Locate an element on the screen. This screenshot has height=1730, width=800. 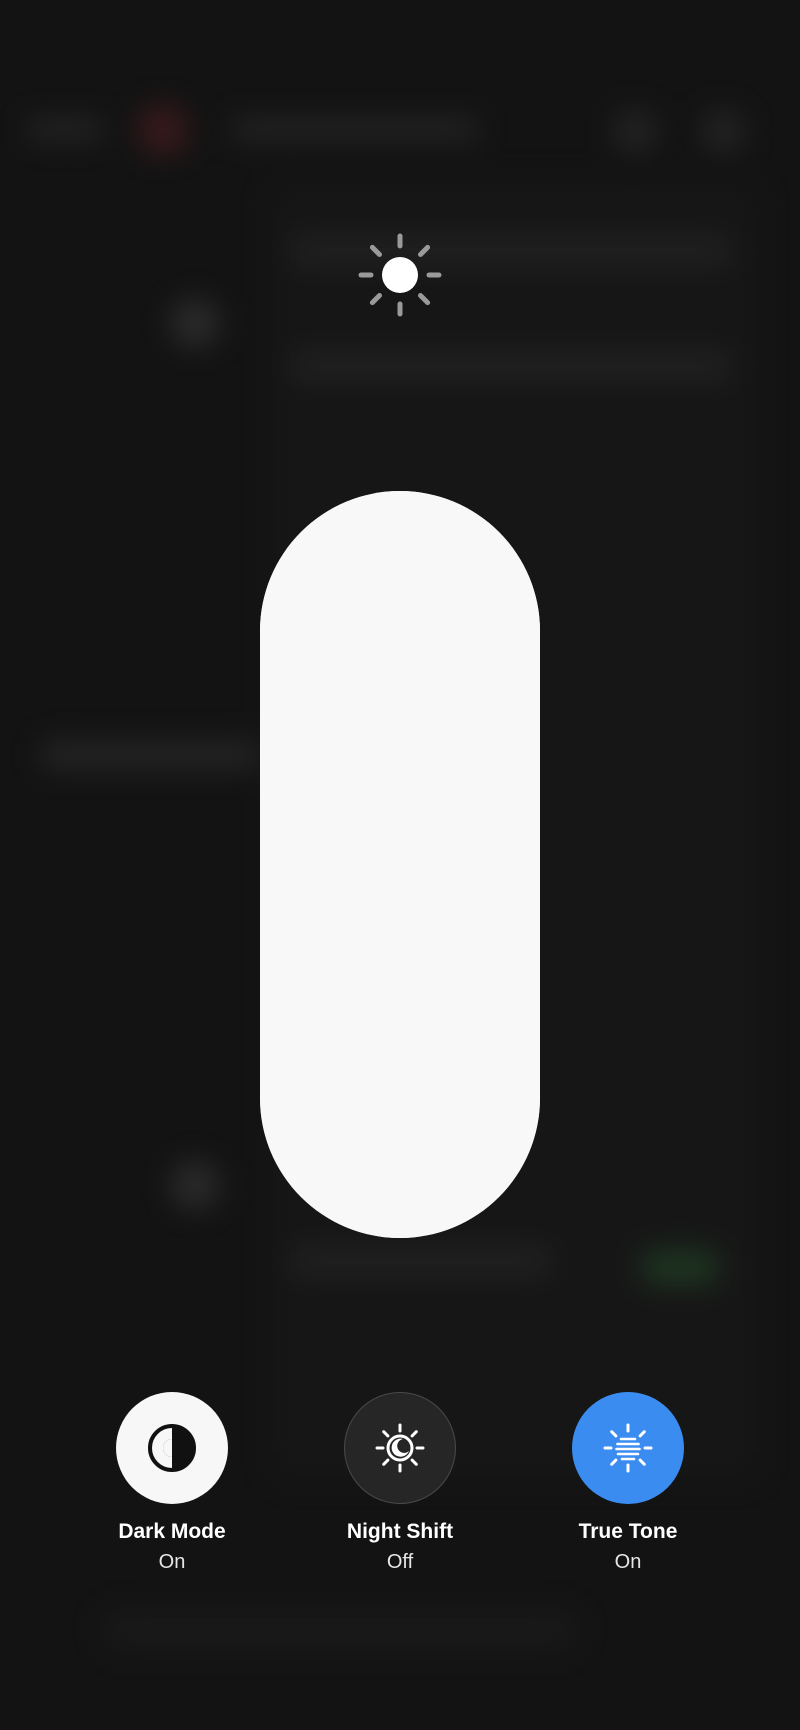
bg-app-icon is located at coordinates (163, 130).